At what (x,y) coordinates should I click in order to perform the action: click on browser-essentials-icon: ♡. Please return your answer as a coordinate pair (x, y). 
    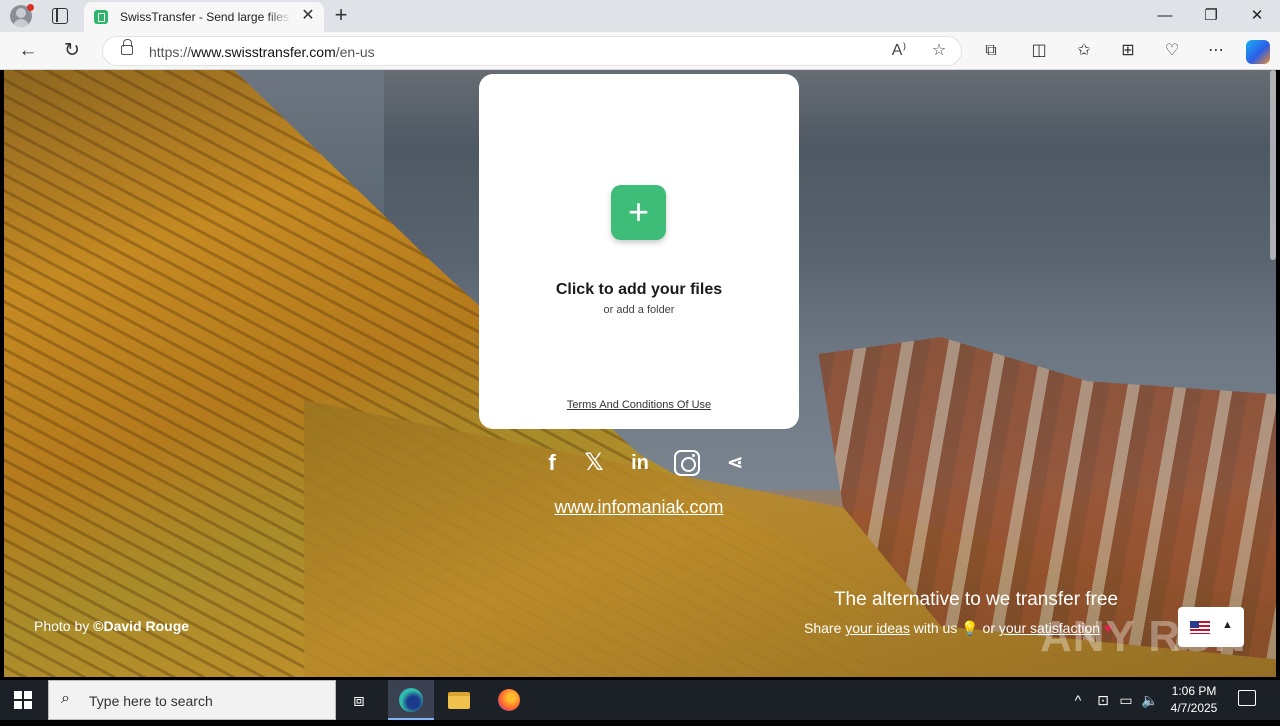
    Looking at the image, I should click on (1172, 51).